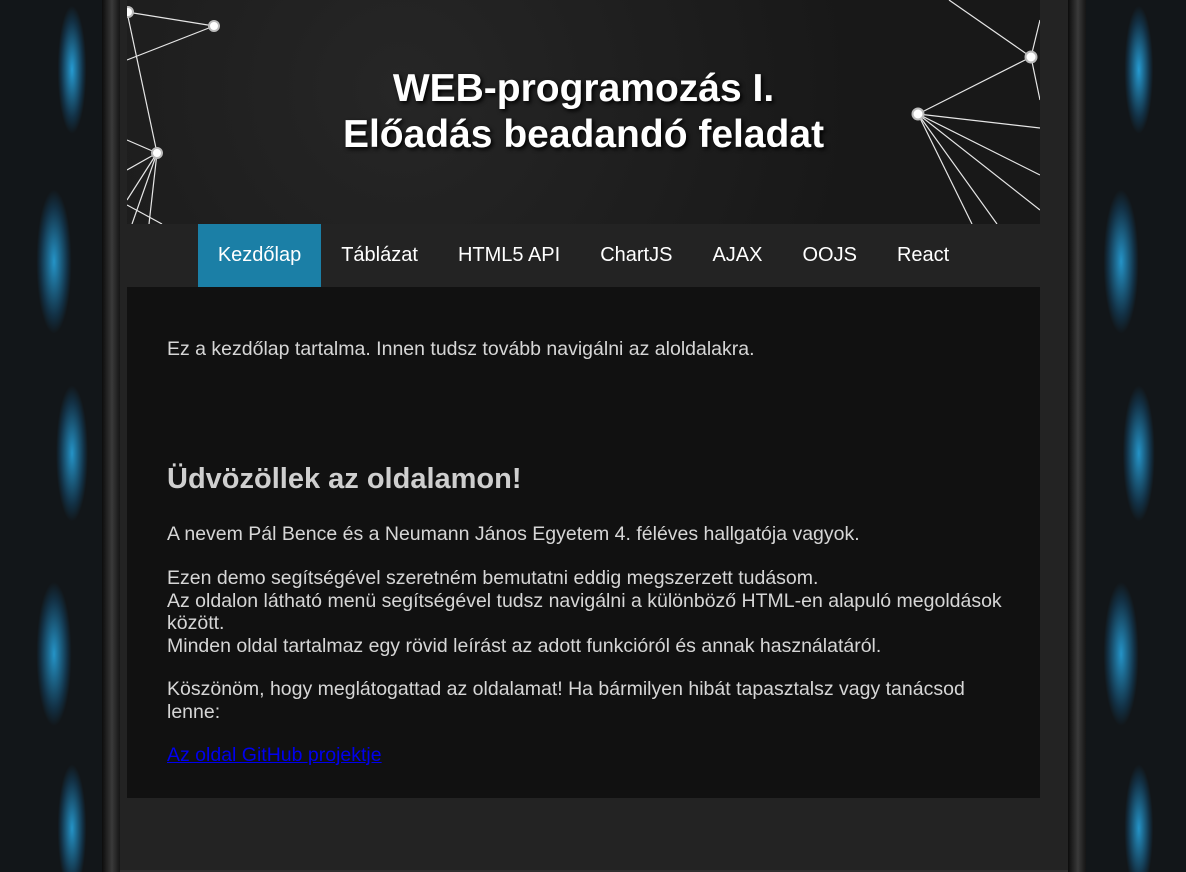  Describe the element at coordinates (923, 255) in the screenshot. I see `nav-item-react: React` at that location.